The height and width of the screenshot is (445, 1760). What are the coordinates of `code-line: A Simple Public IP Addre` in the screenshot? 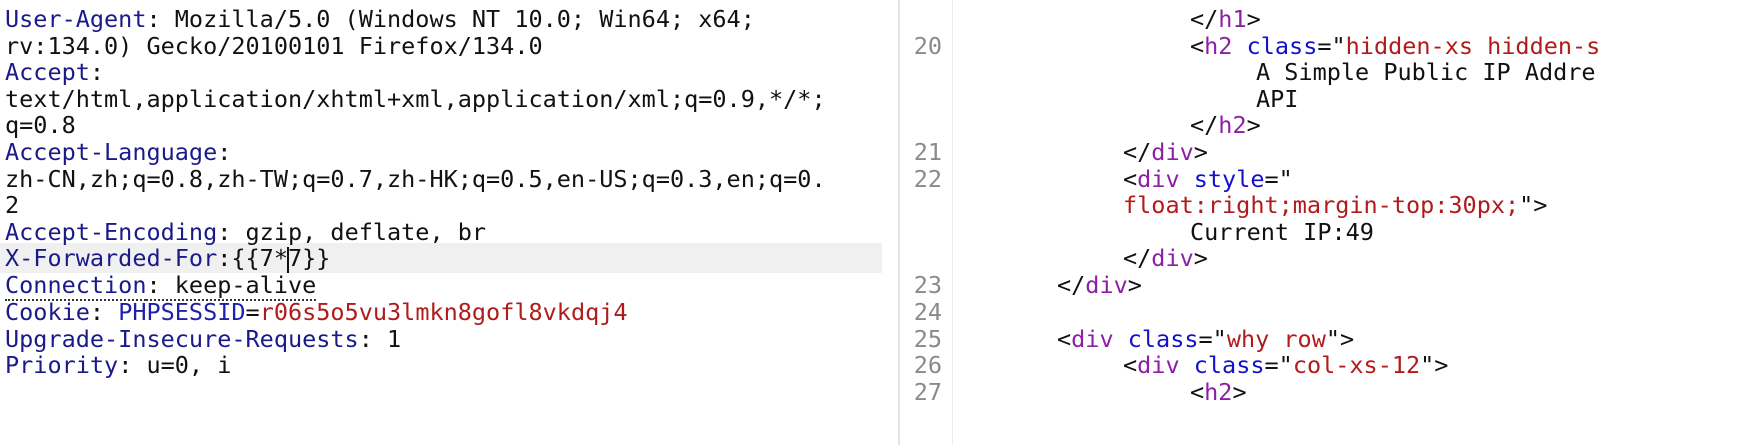 It's located at (1426, 72).